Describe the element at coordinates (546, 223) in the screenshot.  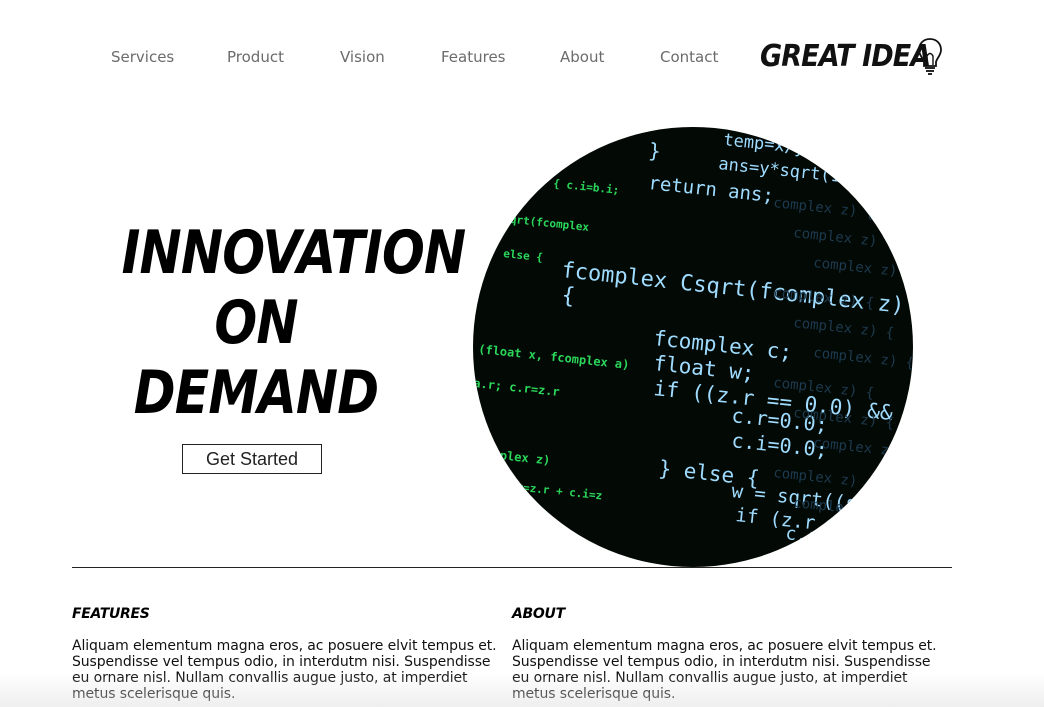
I see `code-line-green: sqrt(fcomplex` at that location.